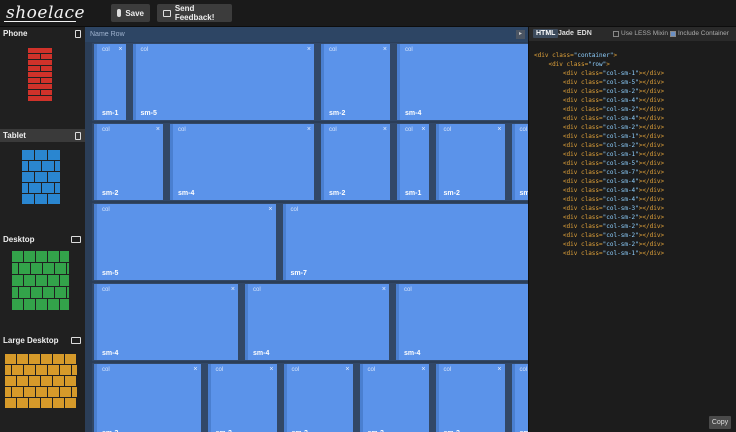 The height and width of the screenshot is (432, 736). I want to click on include-container-checkbox, so click(673, 33).